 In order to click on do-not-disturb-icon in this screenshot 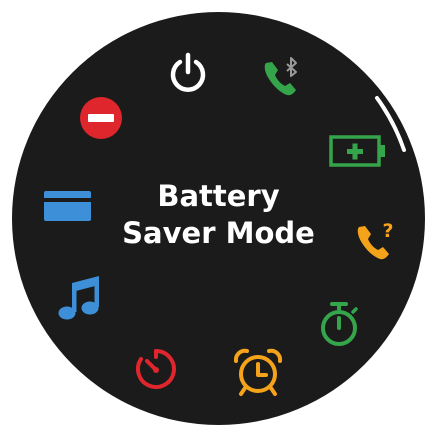, I will do `click(101, 118)`.